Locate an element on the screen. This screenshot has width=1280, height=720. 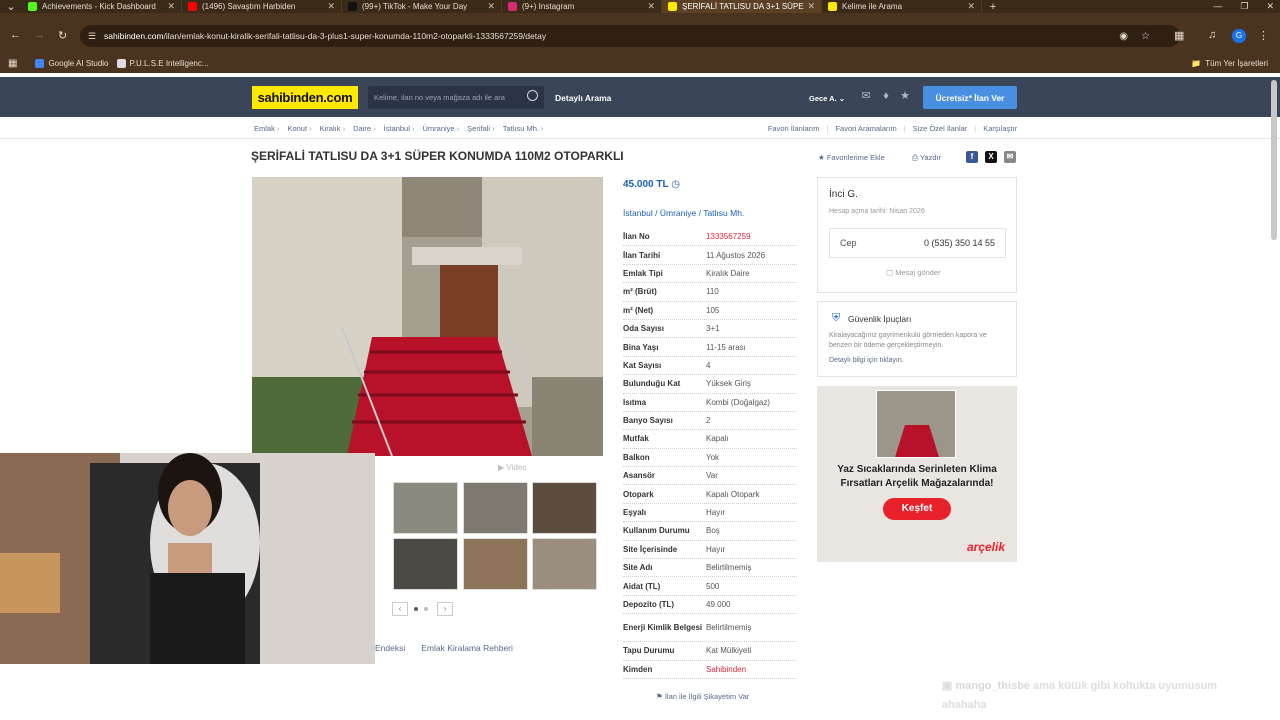
extensions-icon: ▦ is located at coordinates (1179, 35).